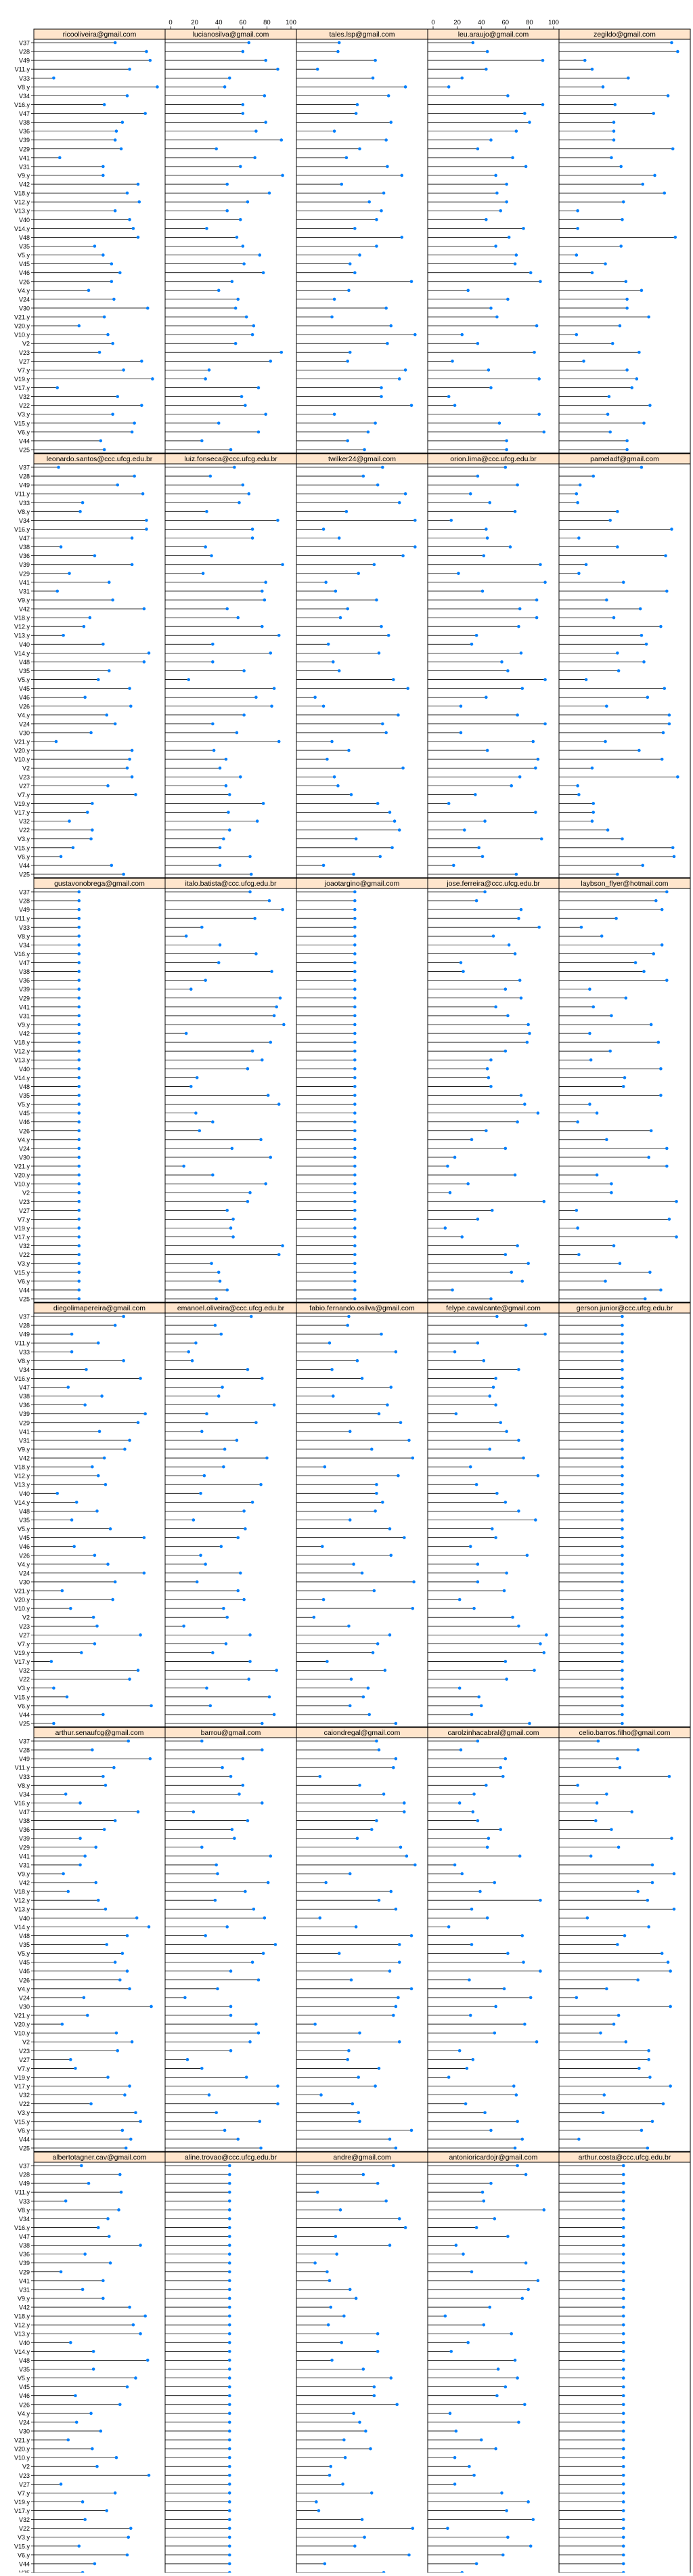 This screenshot has height=2576, width=693. Describe the element at coordinates (24, 370) in the screenshot. I see `y-tick-label: V7.y` at that location.